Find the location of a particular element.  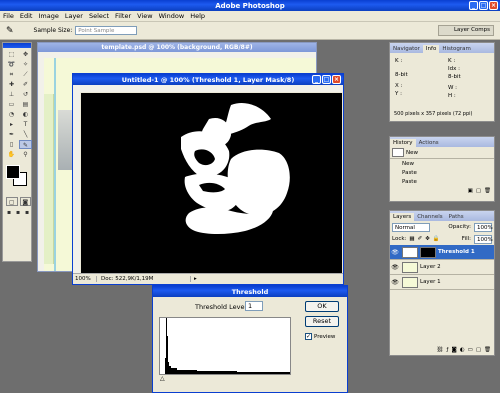

tab-channels: Channels is located at coordinates (429, 217).